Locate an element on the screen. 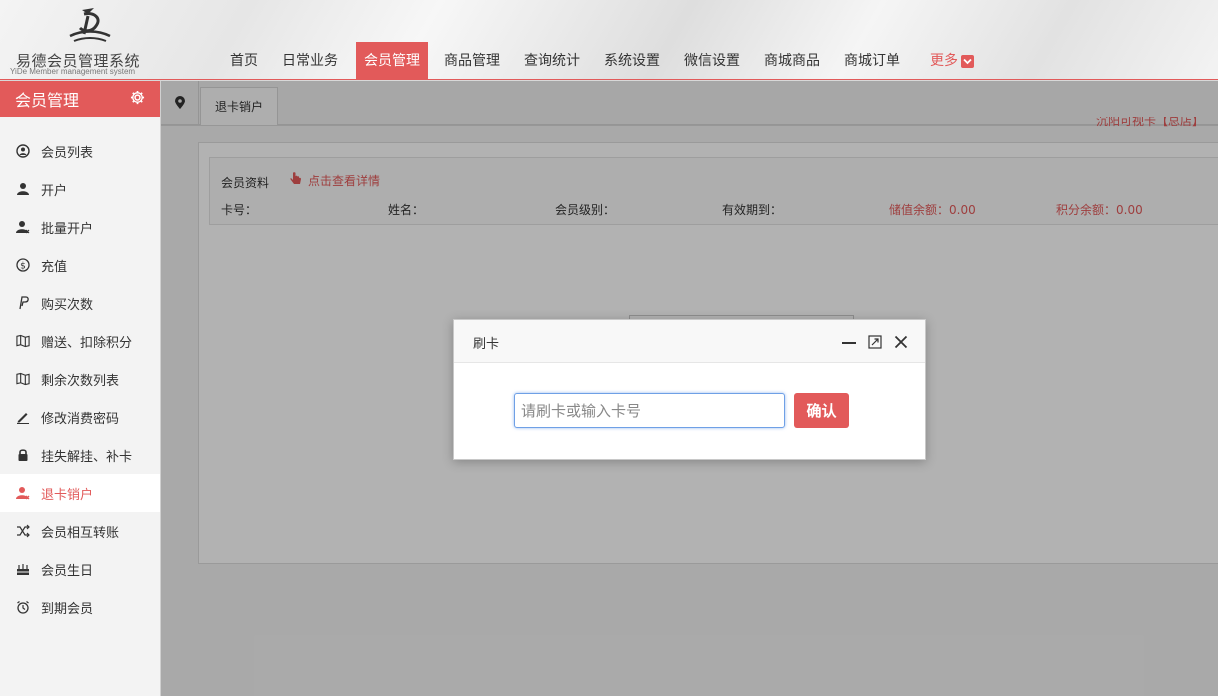 The width and height of the screenshot is (1218, 696). sidebar-item-member-list: 会员列表 is located at coordinates (80, 151).